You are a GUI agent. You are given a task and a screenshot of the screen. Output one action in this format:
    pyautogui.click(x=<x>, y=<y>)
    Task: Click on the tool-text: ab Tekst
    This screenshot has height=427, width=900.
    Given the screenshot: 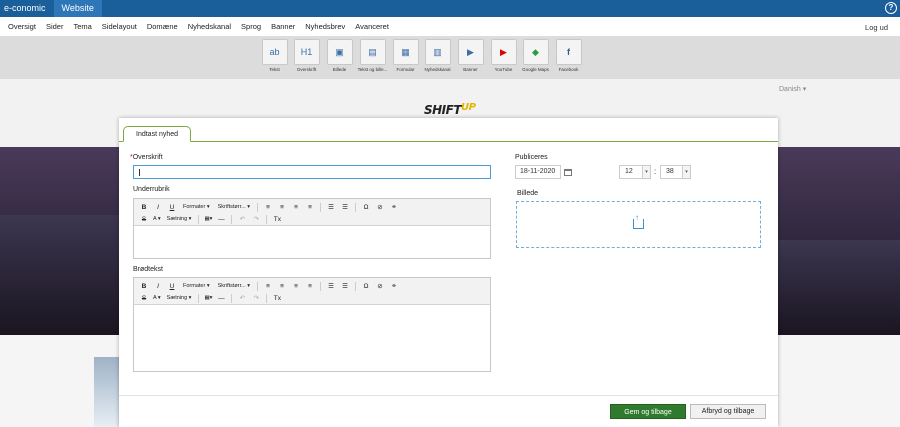 What is the action you would take?
    pyautogui.click(x=274, y=55)
    